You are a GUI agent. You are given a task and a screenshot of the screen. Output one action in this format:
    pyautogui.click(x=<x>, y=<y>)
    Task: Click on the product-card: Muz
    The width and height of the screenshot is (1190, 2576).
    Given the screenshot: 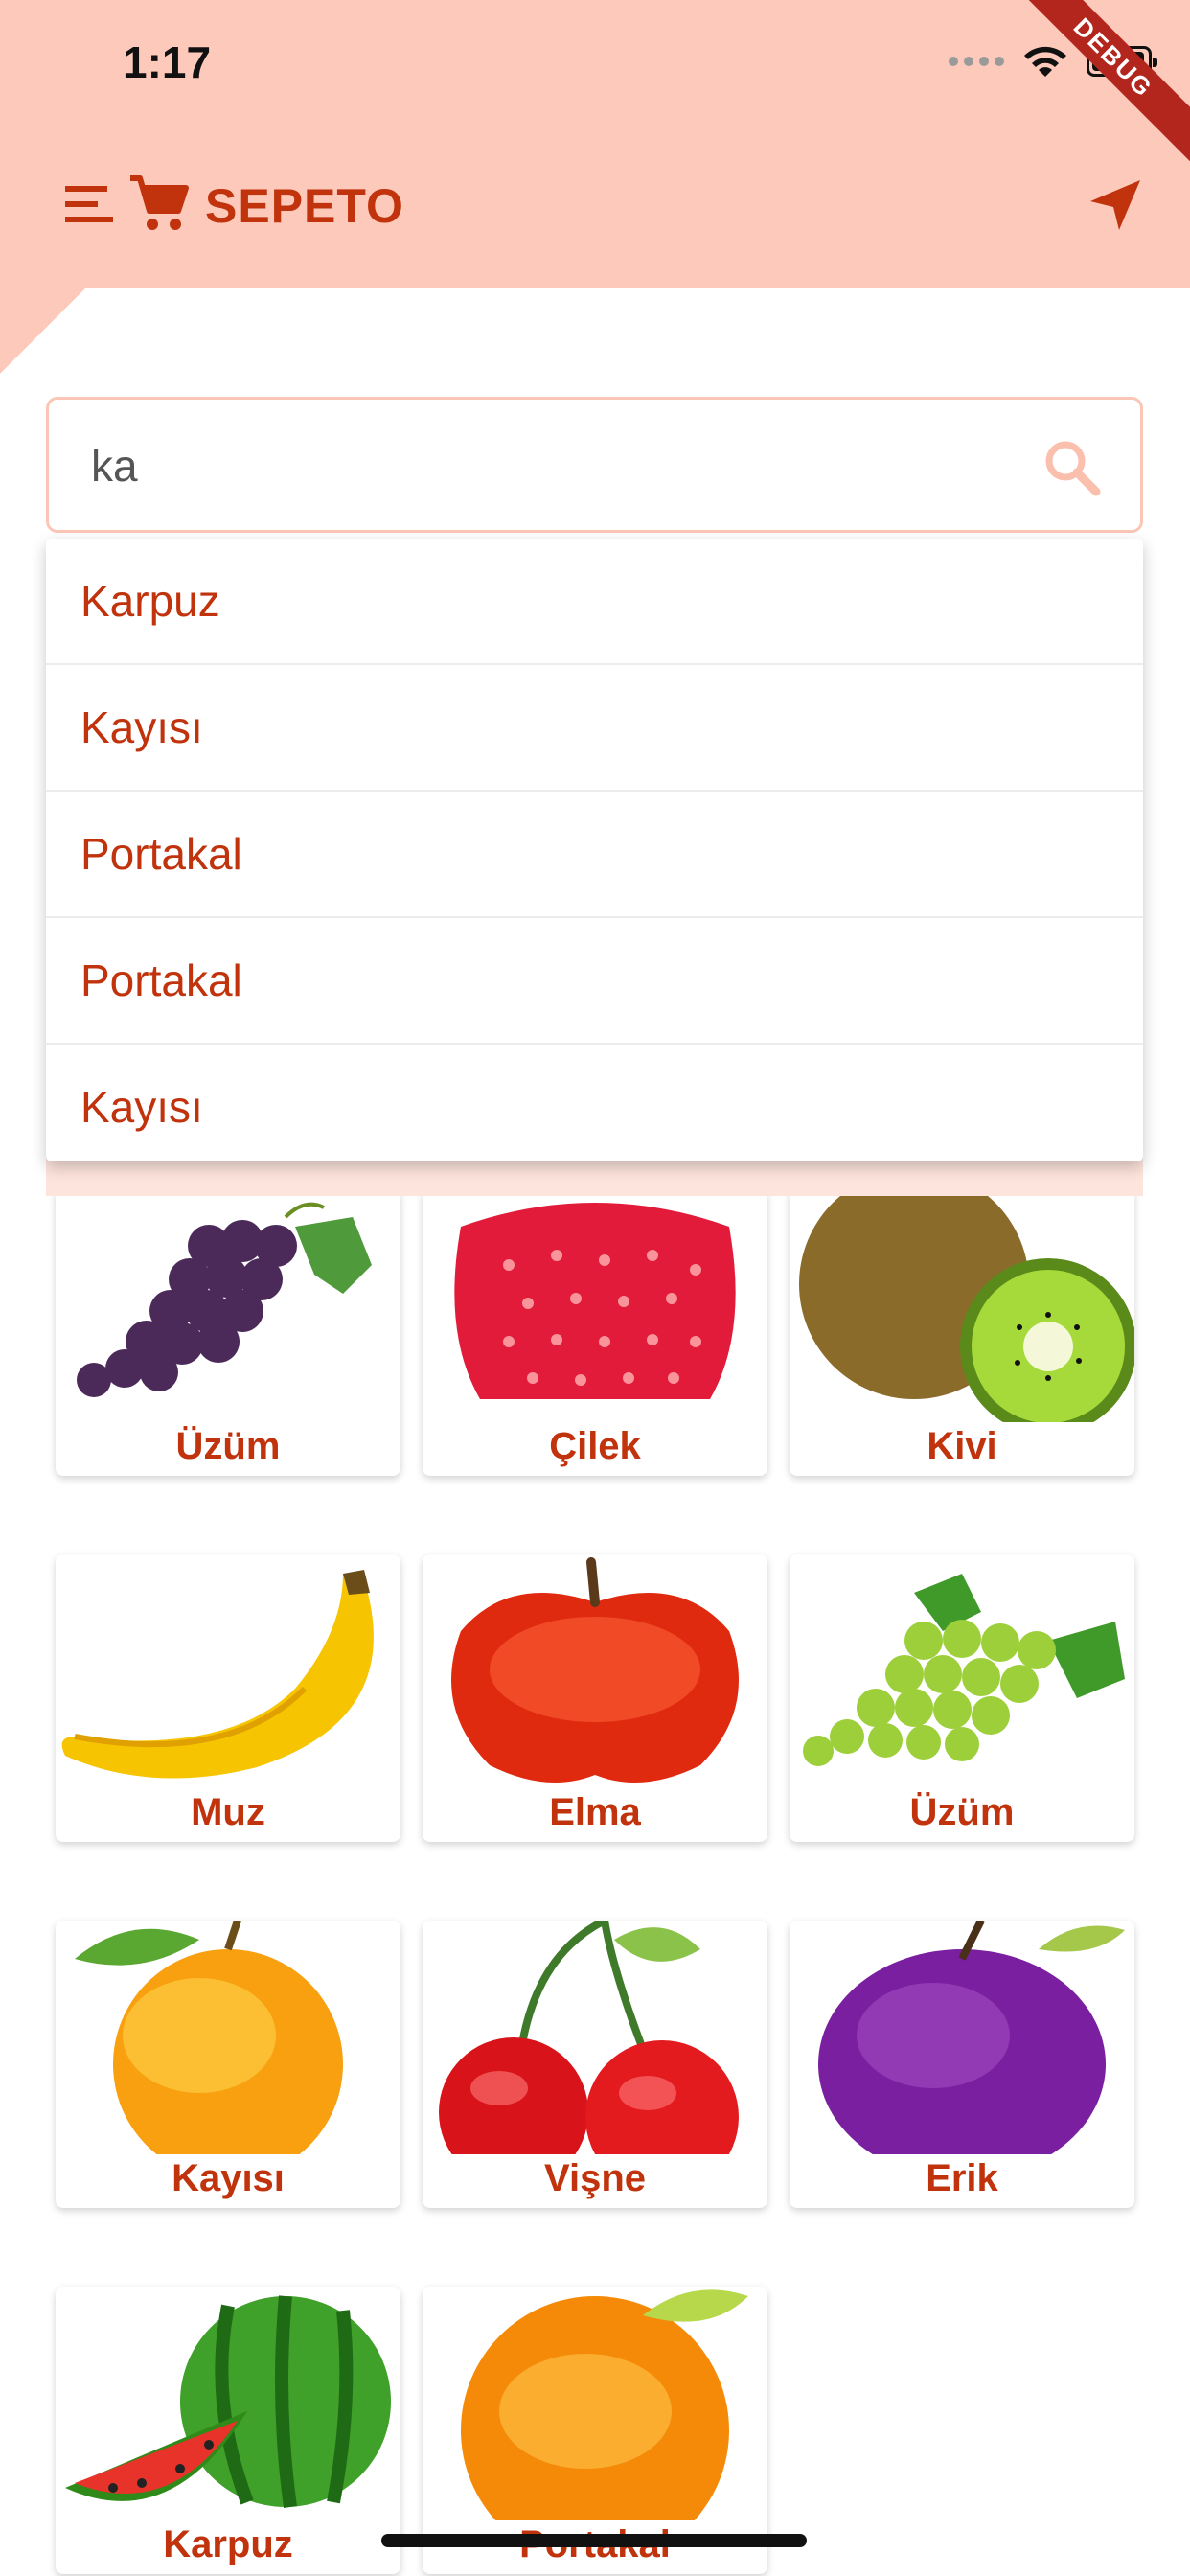 What is the action you would take?
    pyautogui.click(x=228, y=1698)
    